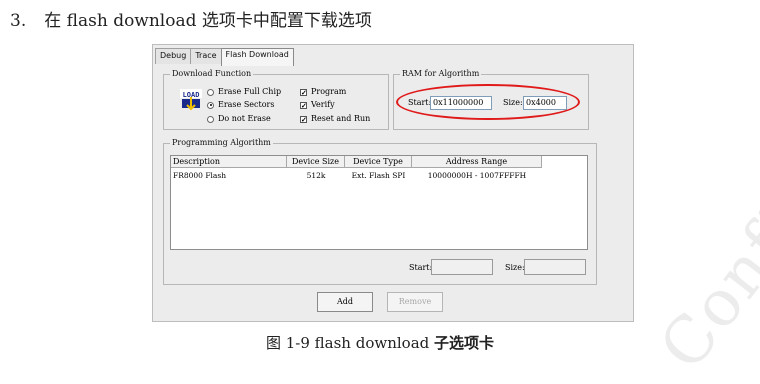  Describe the element at coordinates (477, 162) in the screenshot. I see `col-address-range: Address Range` at that location.